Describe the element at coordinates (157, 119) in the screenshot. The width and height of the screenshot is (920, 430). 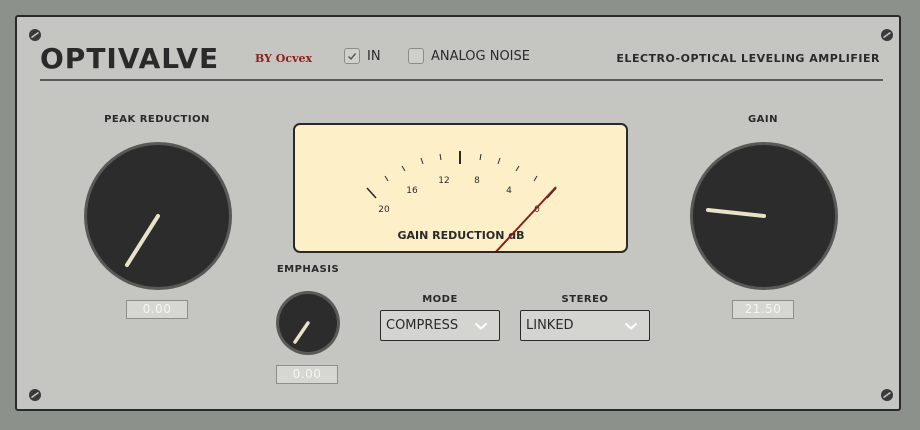
I see `peak-reduction-label: PEAK REDUCTION` at that location.